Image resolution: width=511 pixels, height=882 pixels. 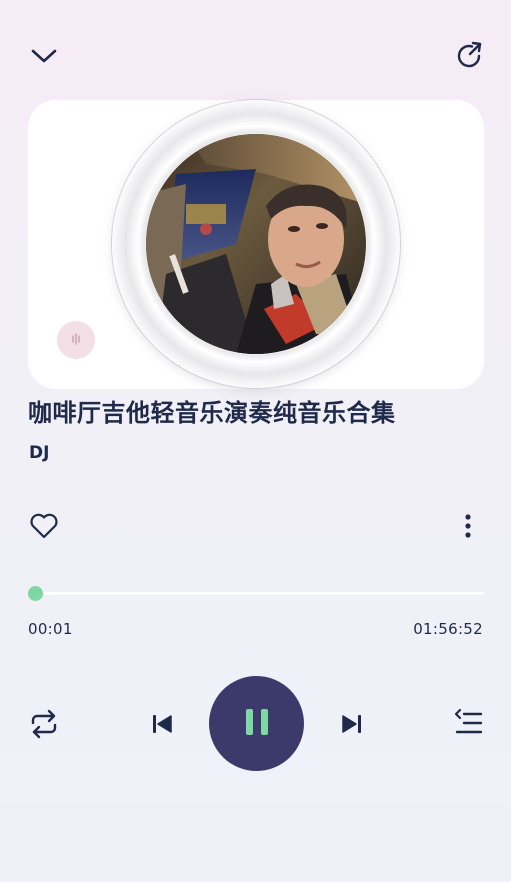 I want to click on pause-icon, so click(x=257, y=724).